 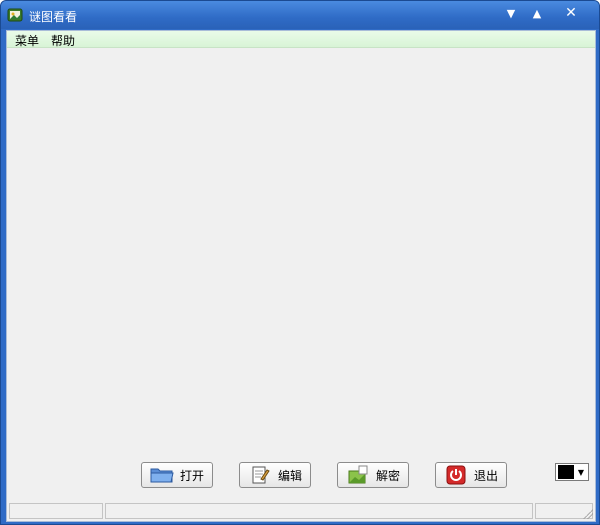 I want to click on notepad-pencil-icon, so click(x=260, y=475).